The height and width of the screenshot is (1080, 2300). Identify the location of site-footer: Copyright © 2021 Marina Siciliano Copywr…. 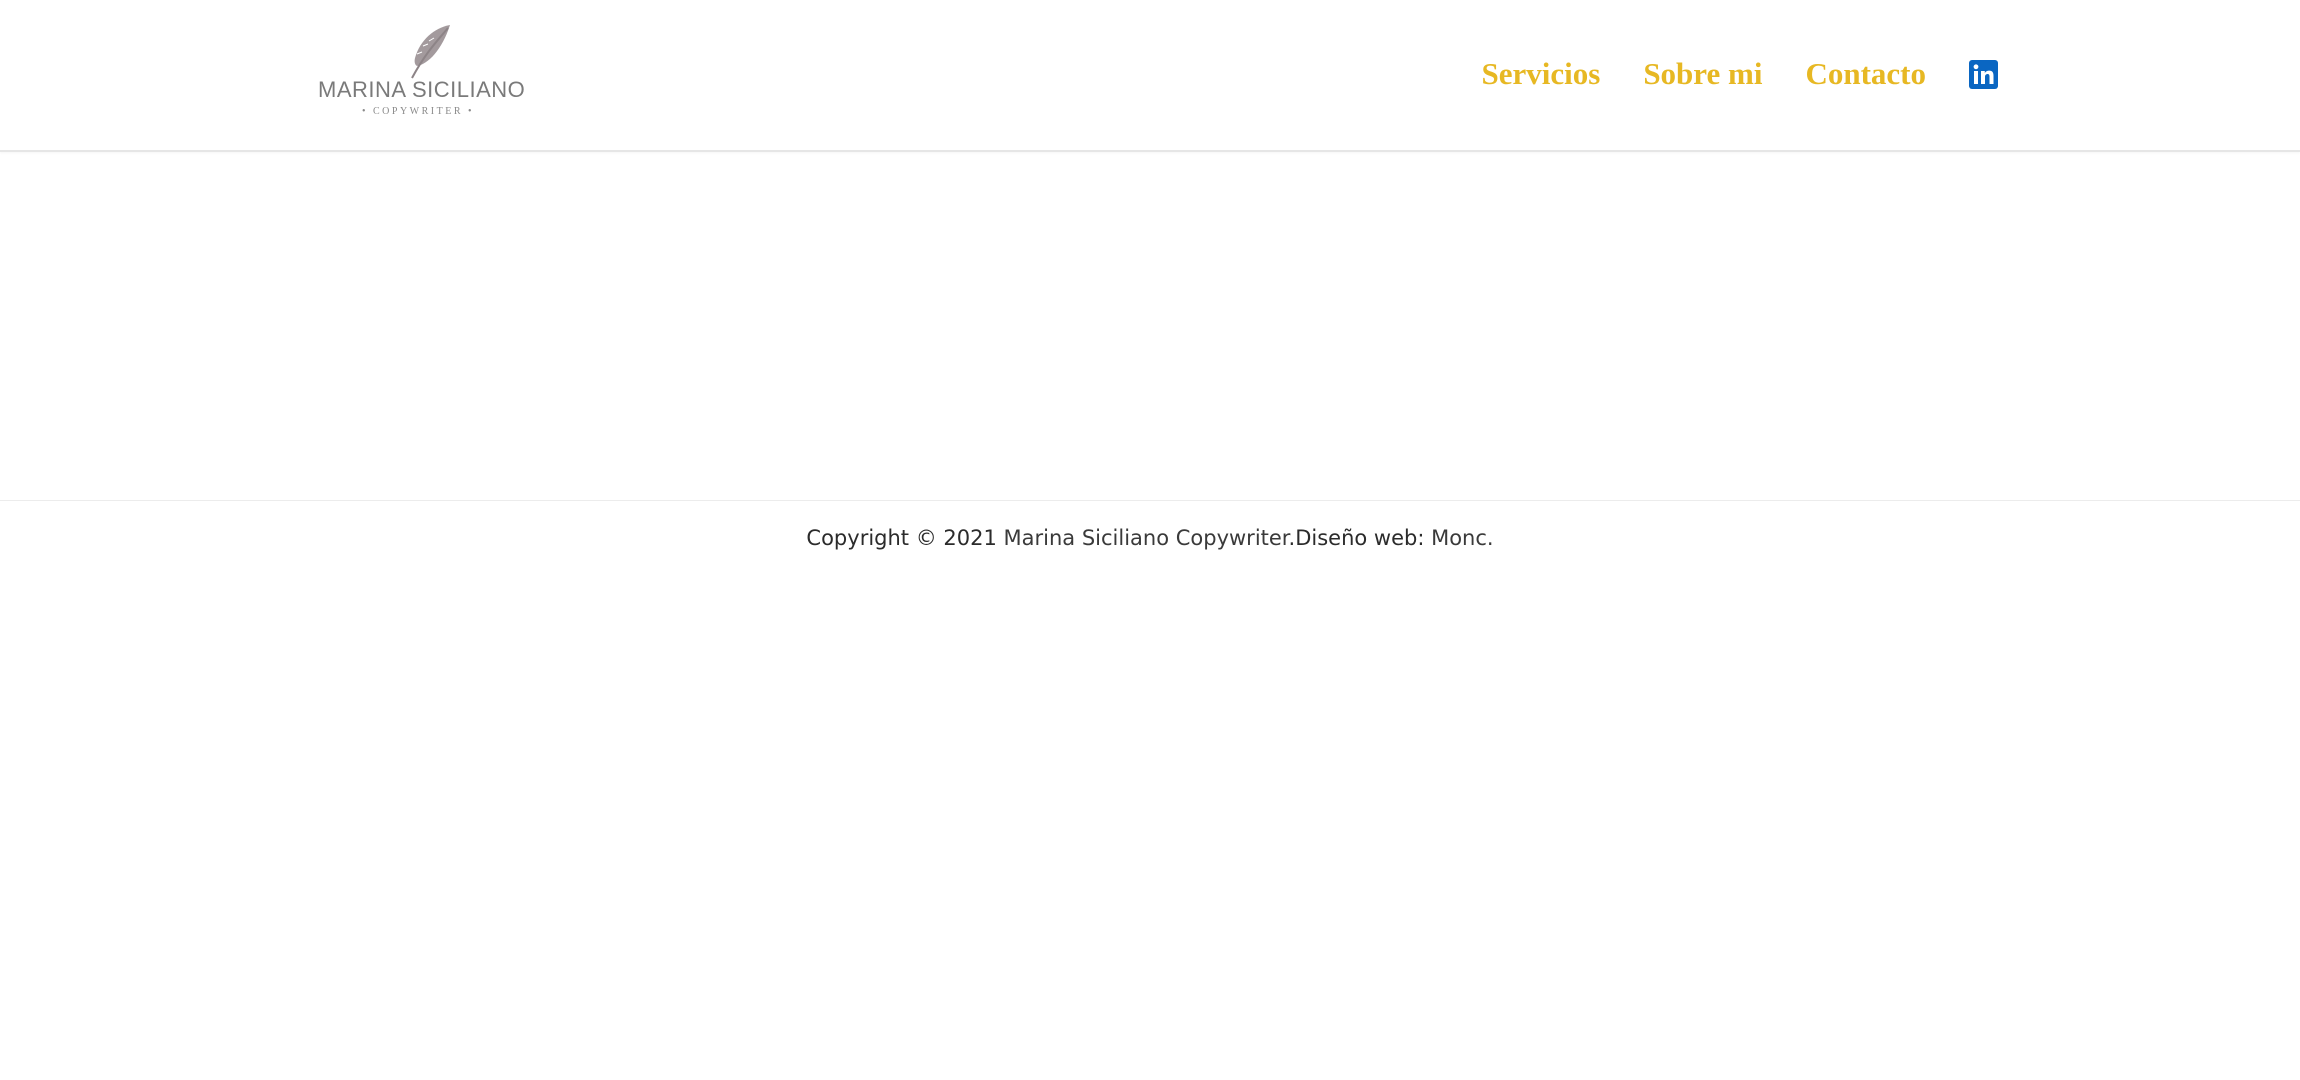
(1150, 538).